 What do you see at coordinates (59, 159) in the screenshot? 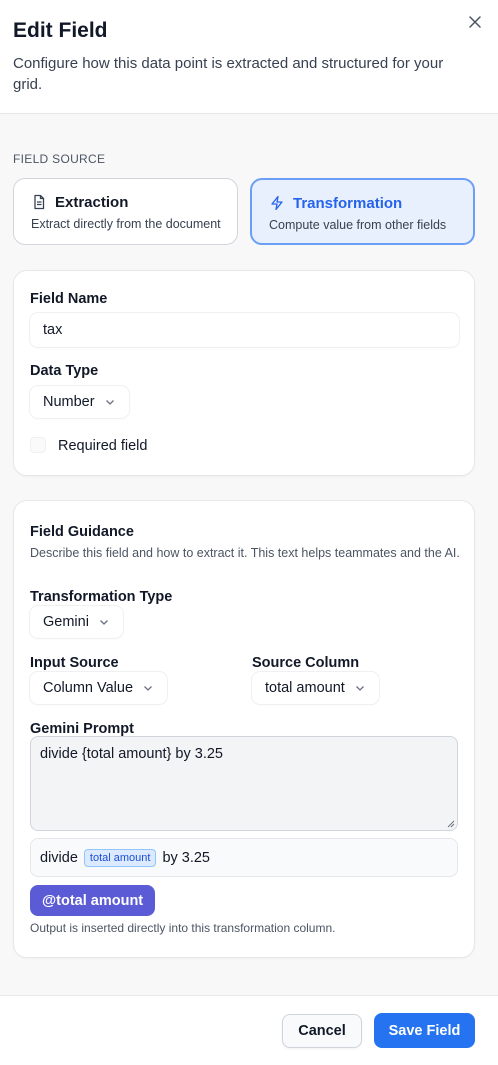
I see `field-source-label: FIELD SOURCE` at bounding box center [59, 159].